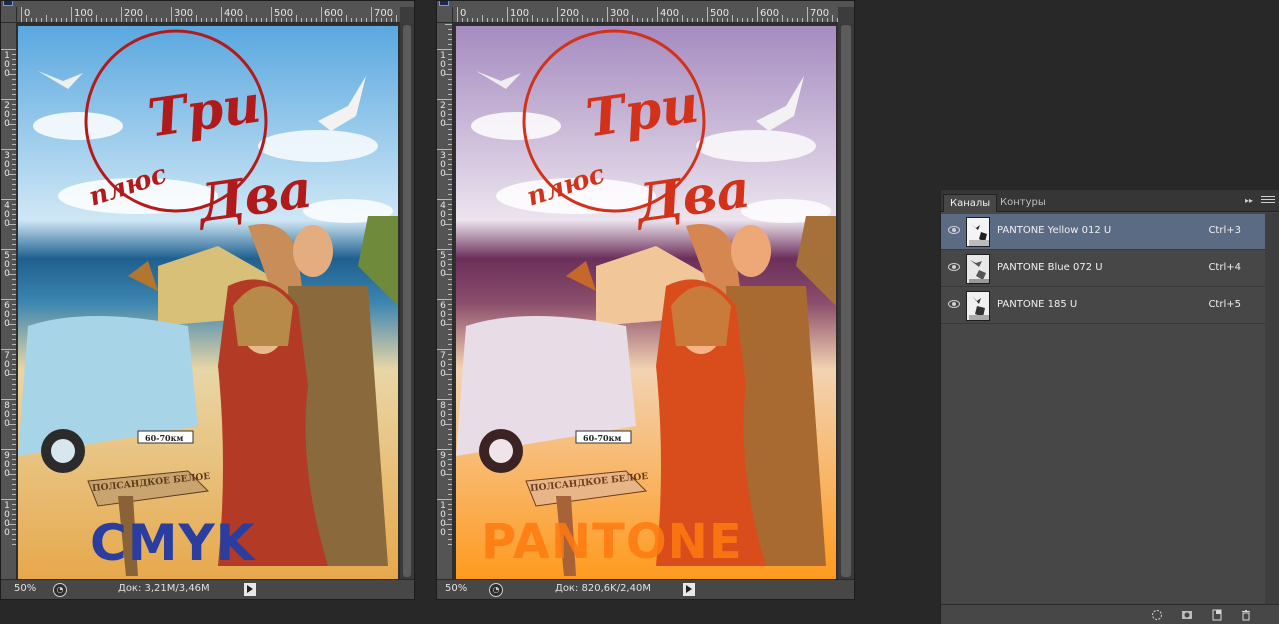 This screenshot has height=624, width=1279. What do you see at coordinates (1268, 201) in the screenshot?
I see `panel-menu-icon` at bounding box center [1268, 201].